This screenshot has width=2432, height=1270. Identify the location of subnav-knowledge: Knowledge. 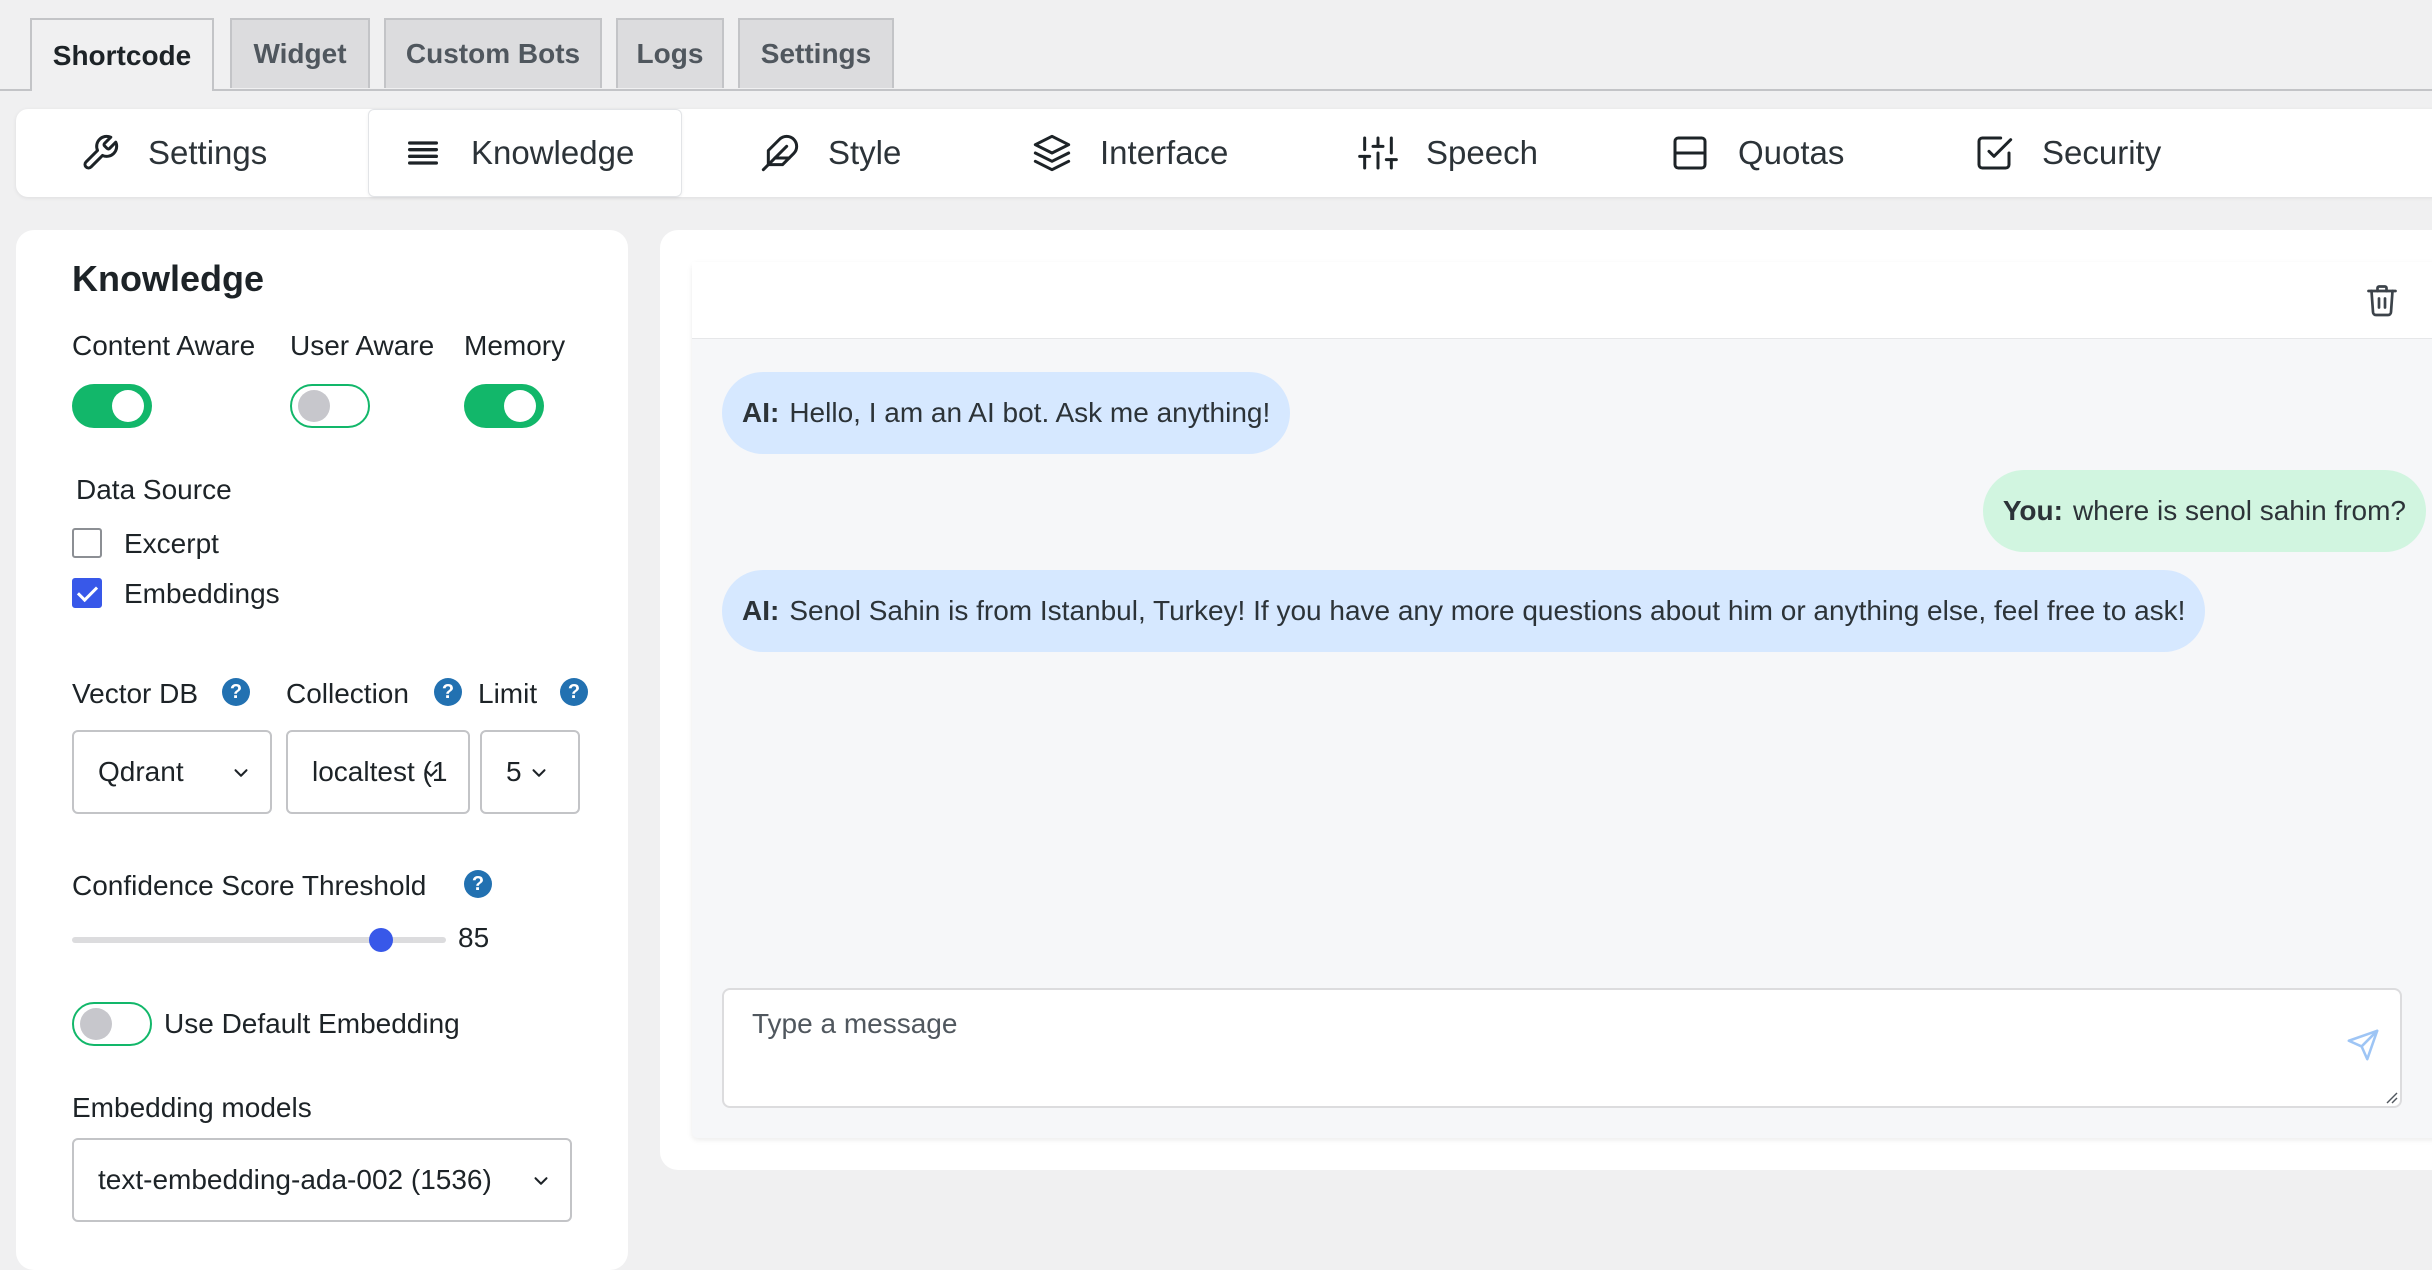
(525, 153).